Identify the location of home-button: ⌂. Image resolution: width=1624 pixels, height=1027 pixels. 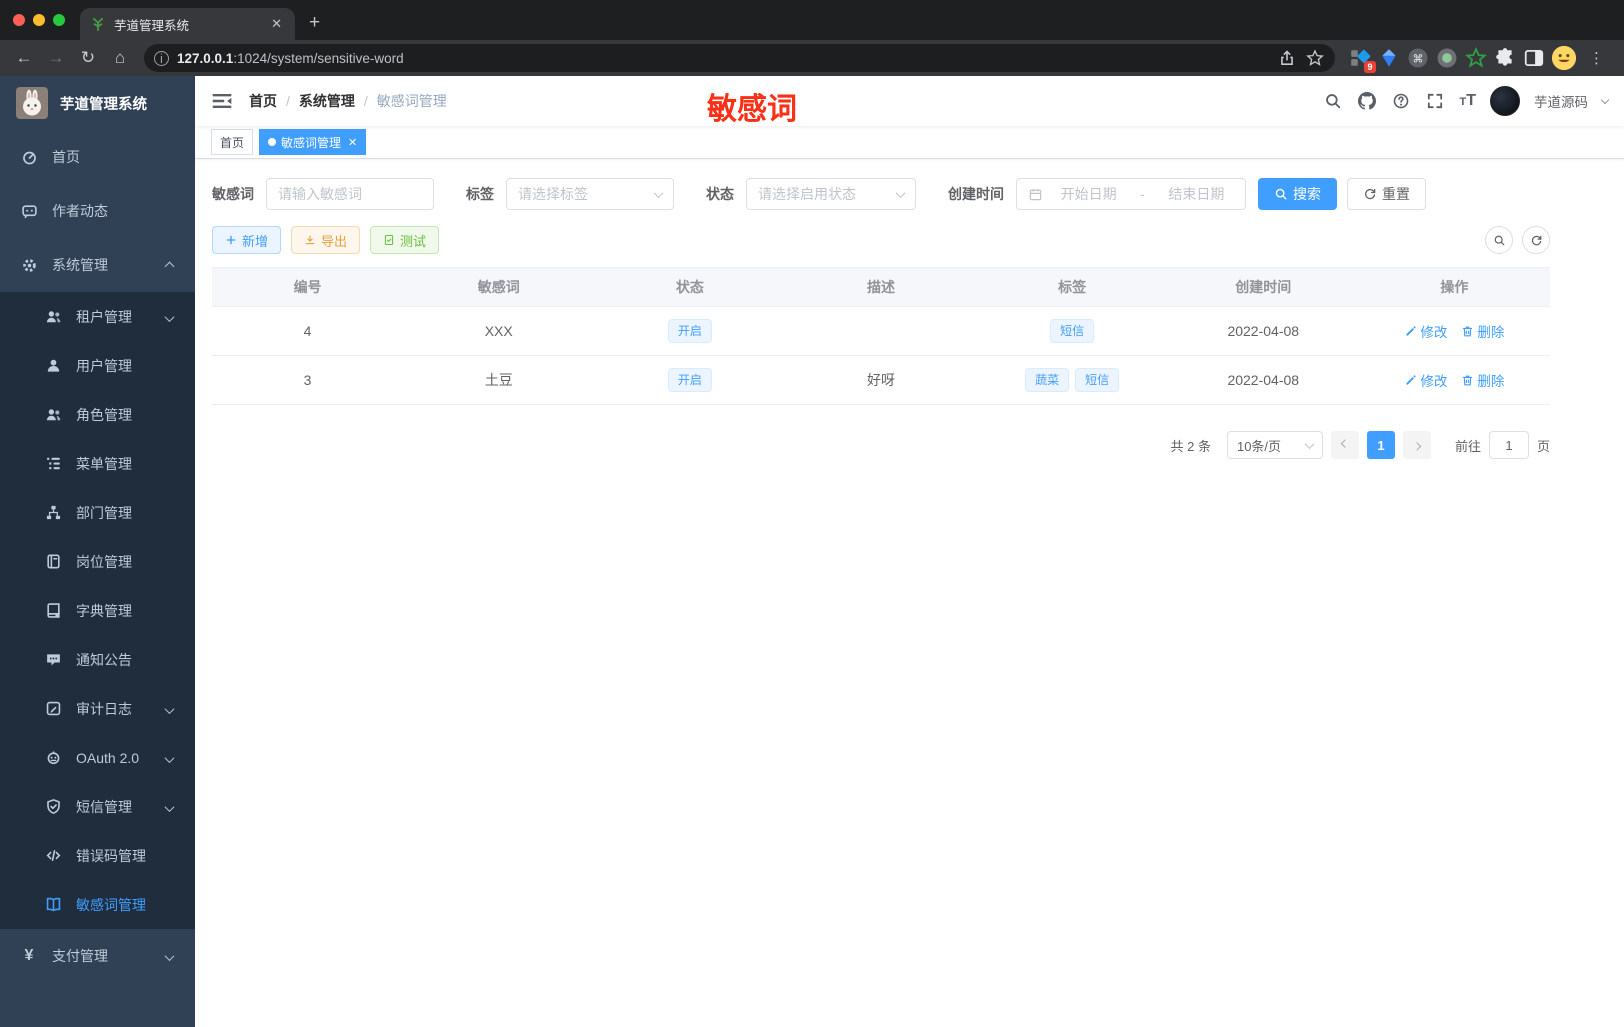
(120, 58).